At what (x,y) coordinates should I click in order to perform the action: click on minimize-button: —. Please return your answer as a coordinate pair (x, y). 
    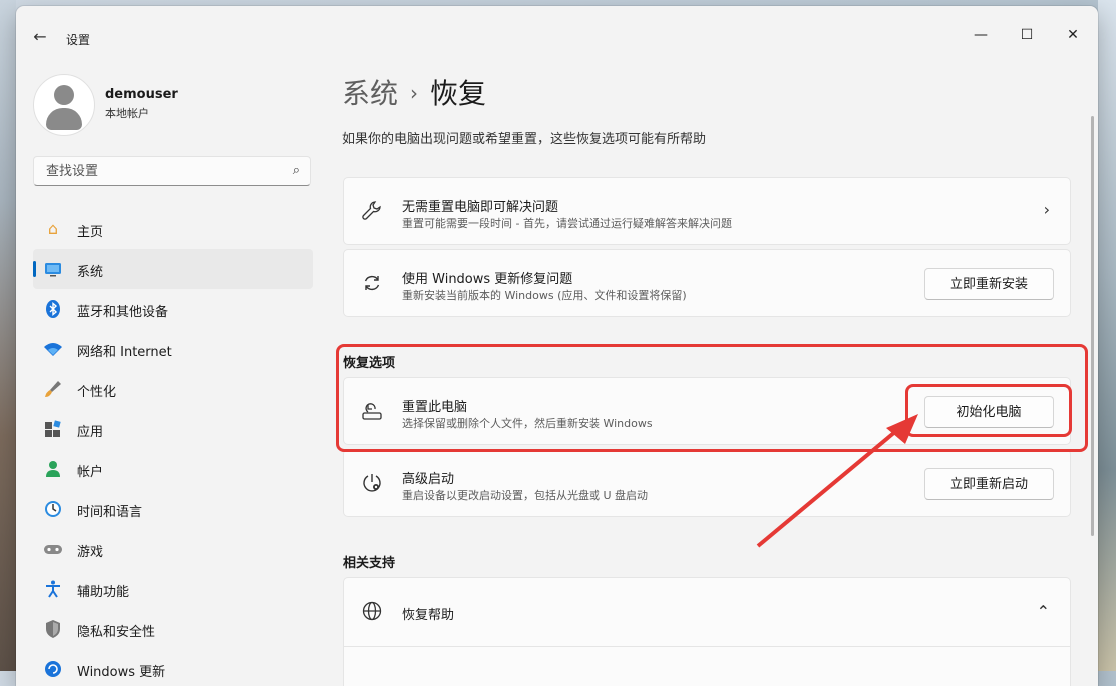
    Looking at the image, I should click on (981, 35).